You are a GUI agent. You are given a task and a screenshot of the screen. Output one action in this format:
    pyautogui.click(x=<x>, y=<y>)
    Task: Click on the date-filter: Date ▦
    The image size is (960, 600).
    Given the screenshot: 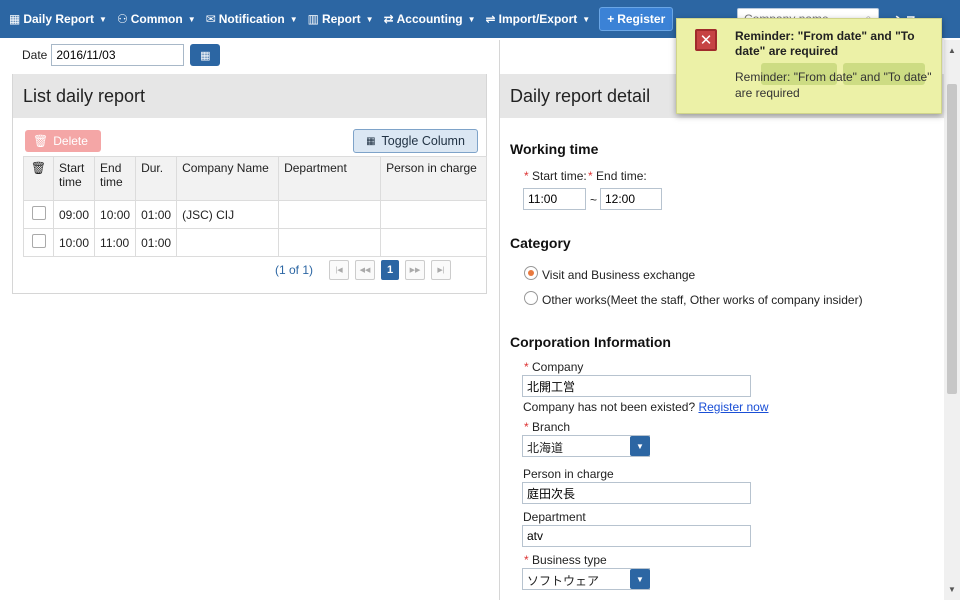 What is the action you would take?
    pyautogui.click(x=116, y=55)
    